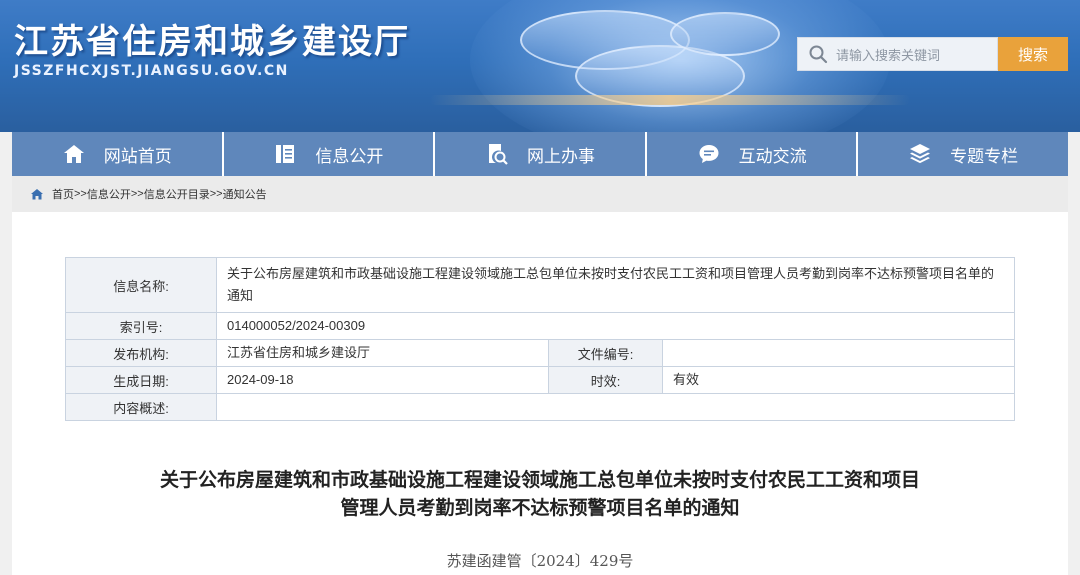 Image resolution: width=1080 pixels, height=575 pixels. What do you see at coordinates (141, 353) in the screenshot?
I see `publisher-label: 发布机构:` at bounding box center [141, 353].